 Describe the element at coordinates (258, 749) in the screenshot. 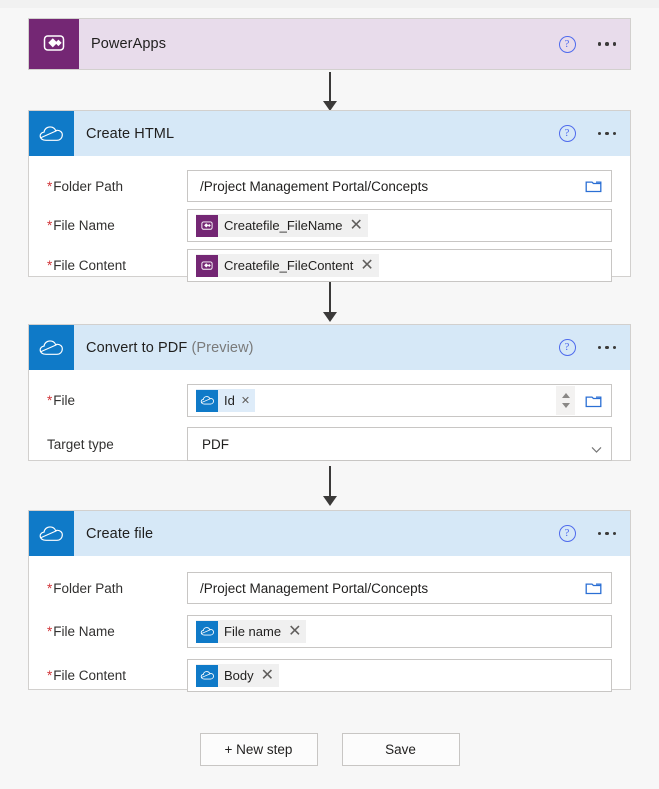

I see `new-step-button: + New step` at that location.